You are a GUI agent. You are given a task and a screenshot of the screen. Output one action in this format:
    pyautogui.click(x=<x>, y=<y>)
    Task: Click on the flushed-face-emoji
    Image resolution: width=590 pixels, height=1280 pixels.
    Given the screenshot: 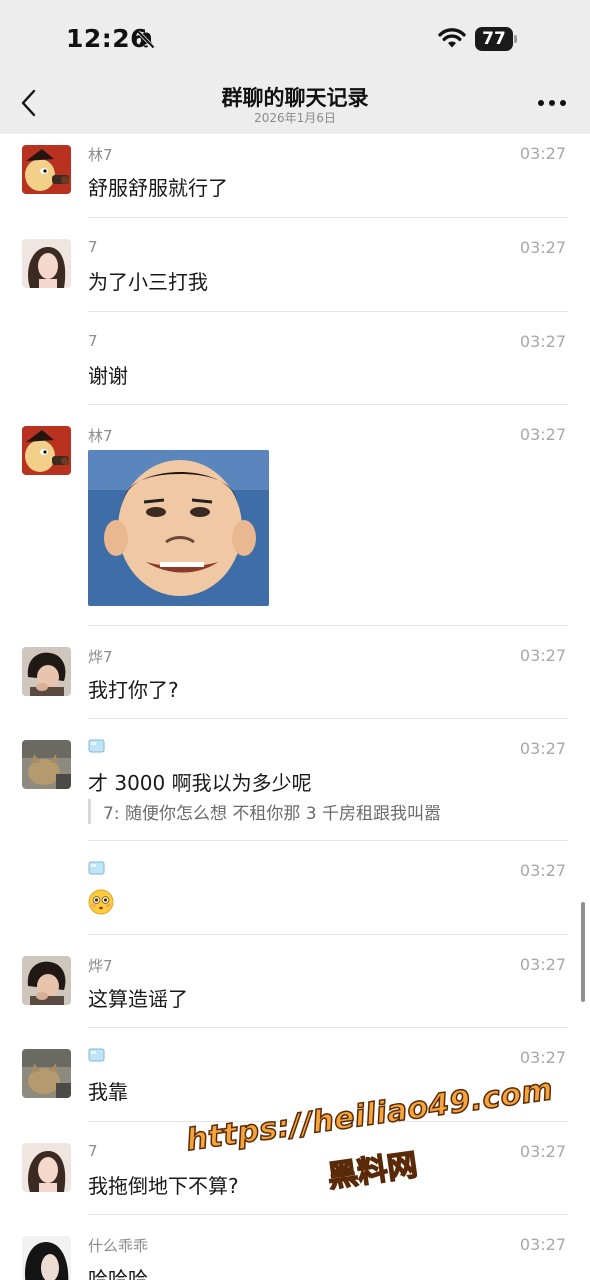 What is the action you would take?
    pyautogui.click(x=101, y=902)
    